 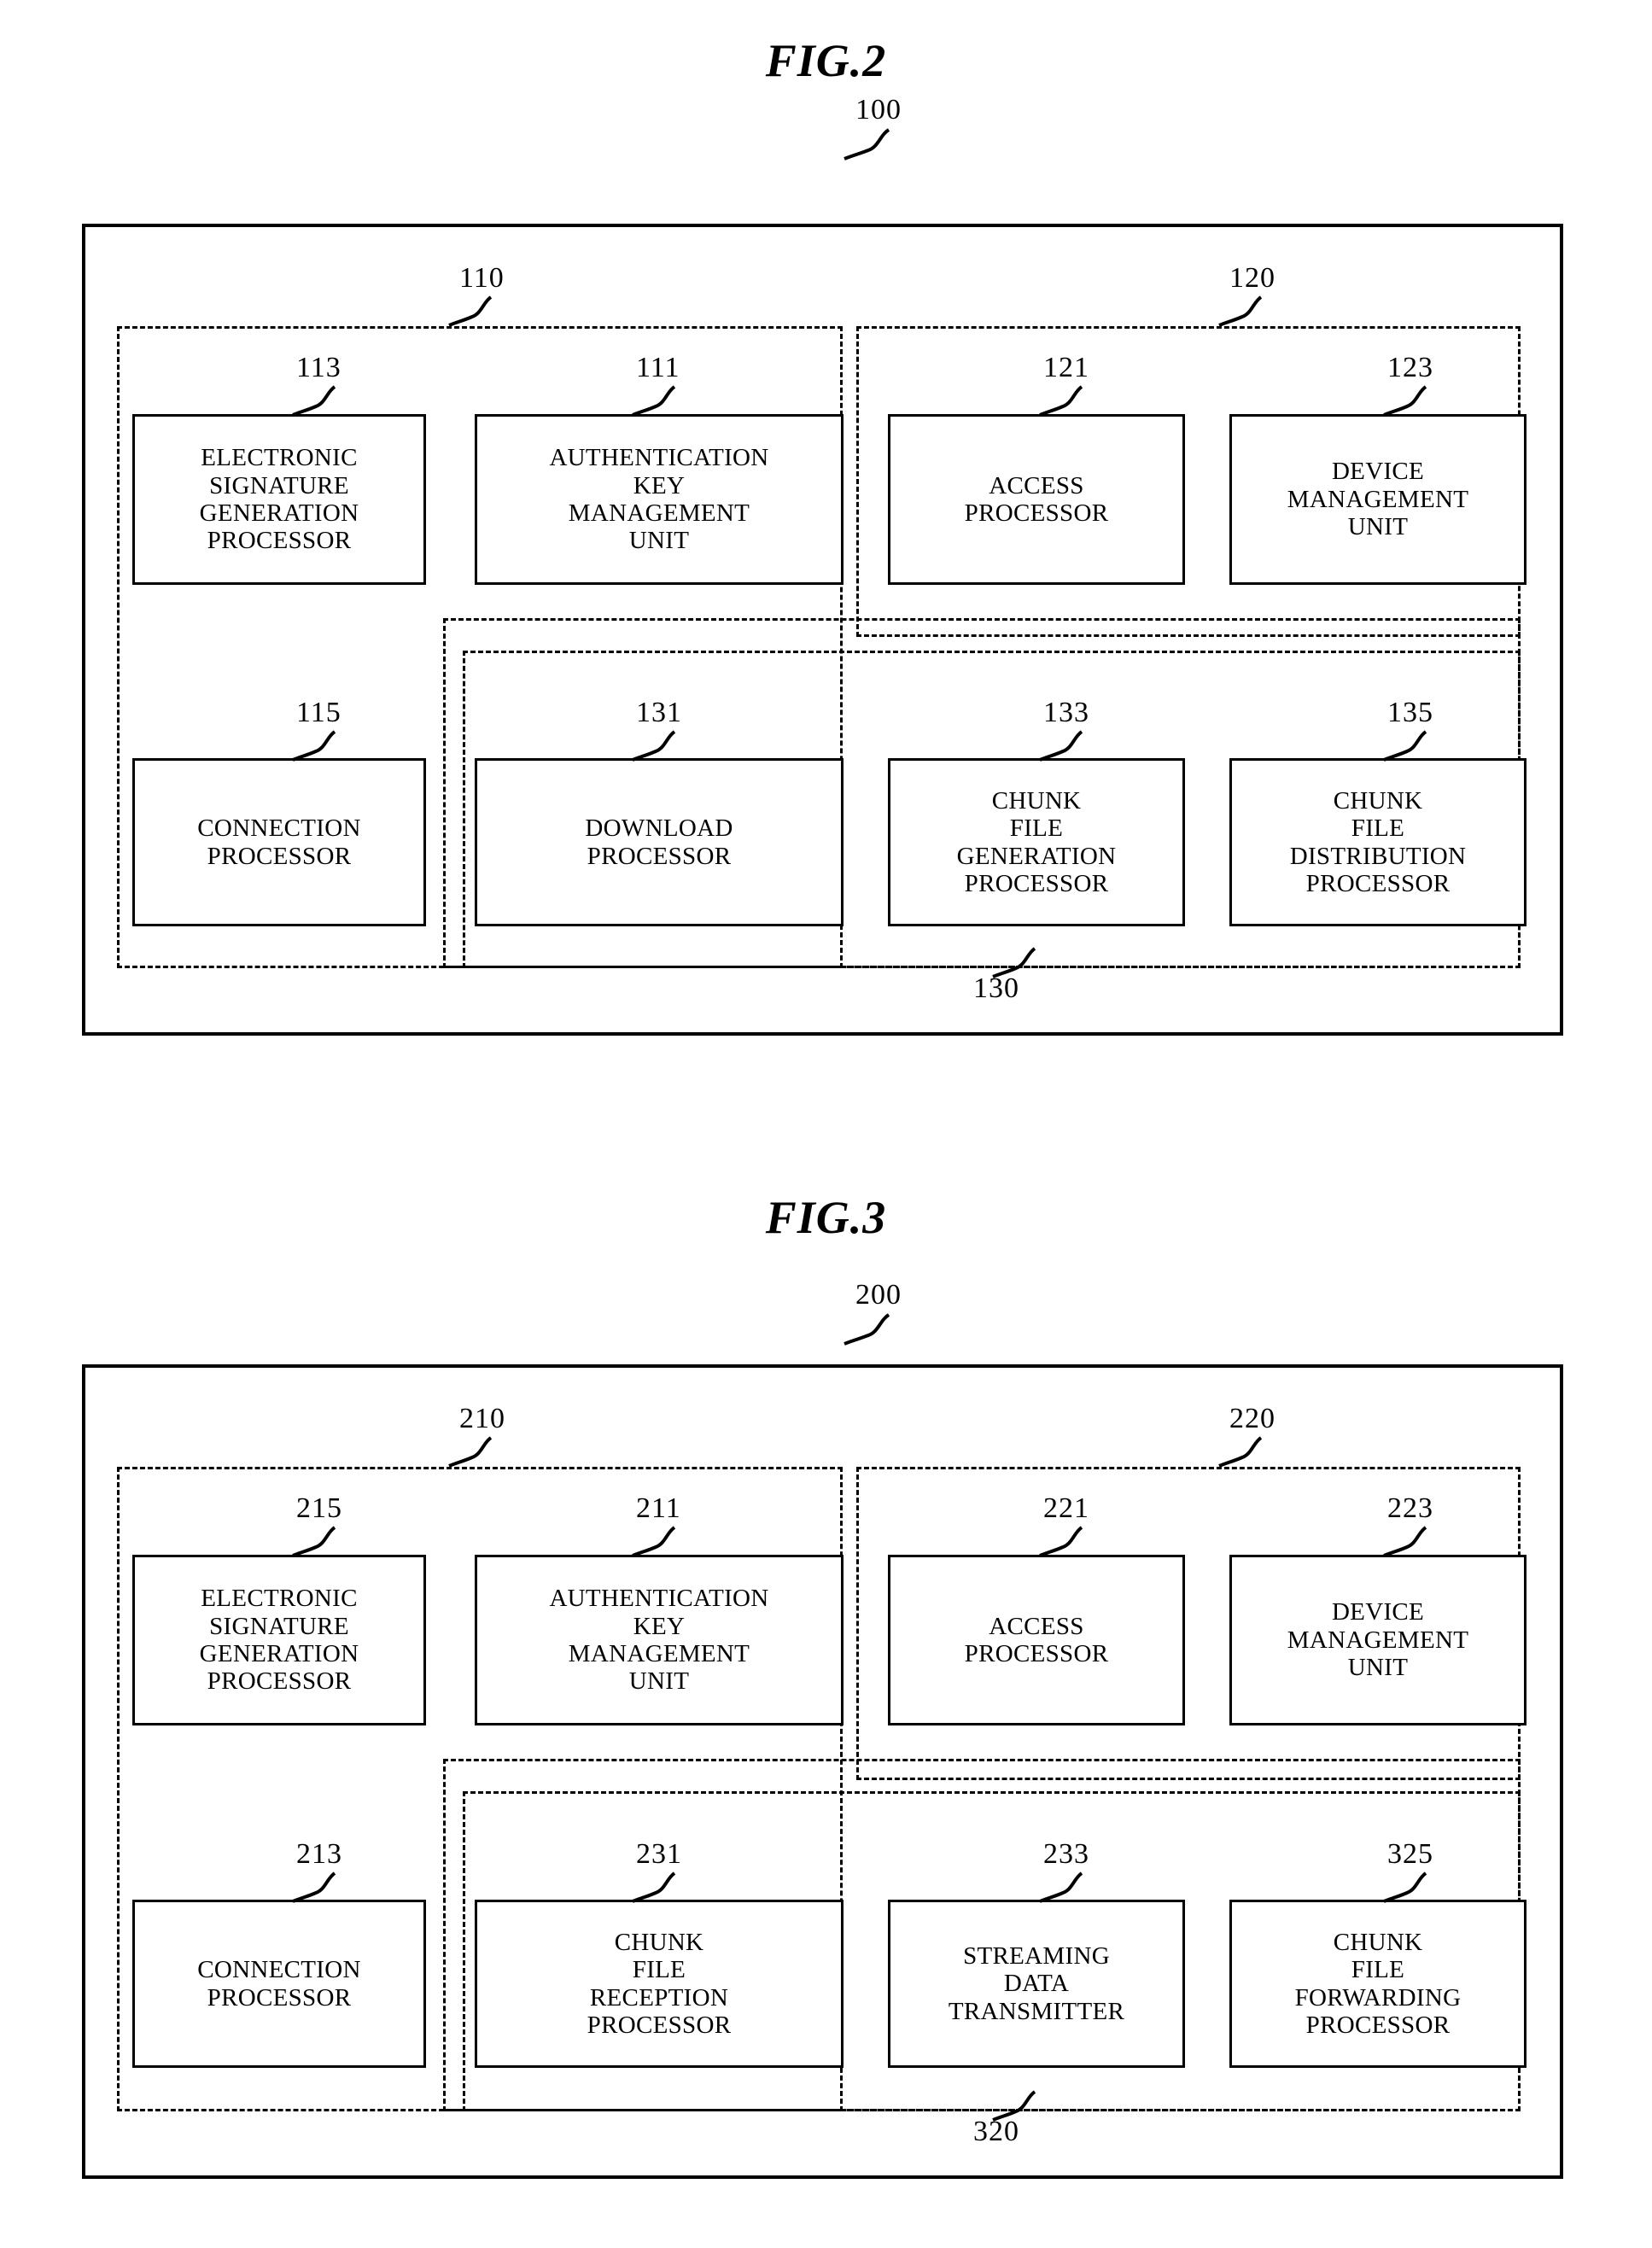 What do you see at coordinates (1066, 712) in the screenshot?
I see `ref-numeral-133: 133` at bounding box center [1066, 712].